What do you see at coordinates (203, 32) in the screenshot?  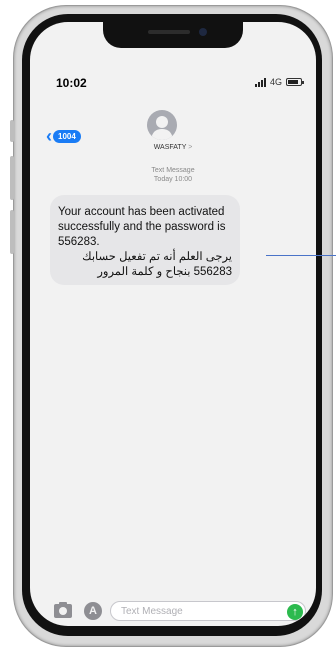 I see `front-camera` at bounding box center [203, 32].